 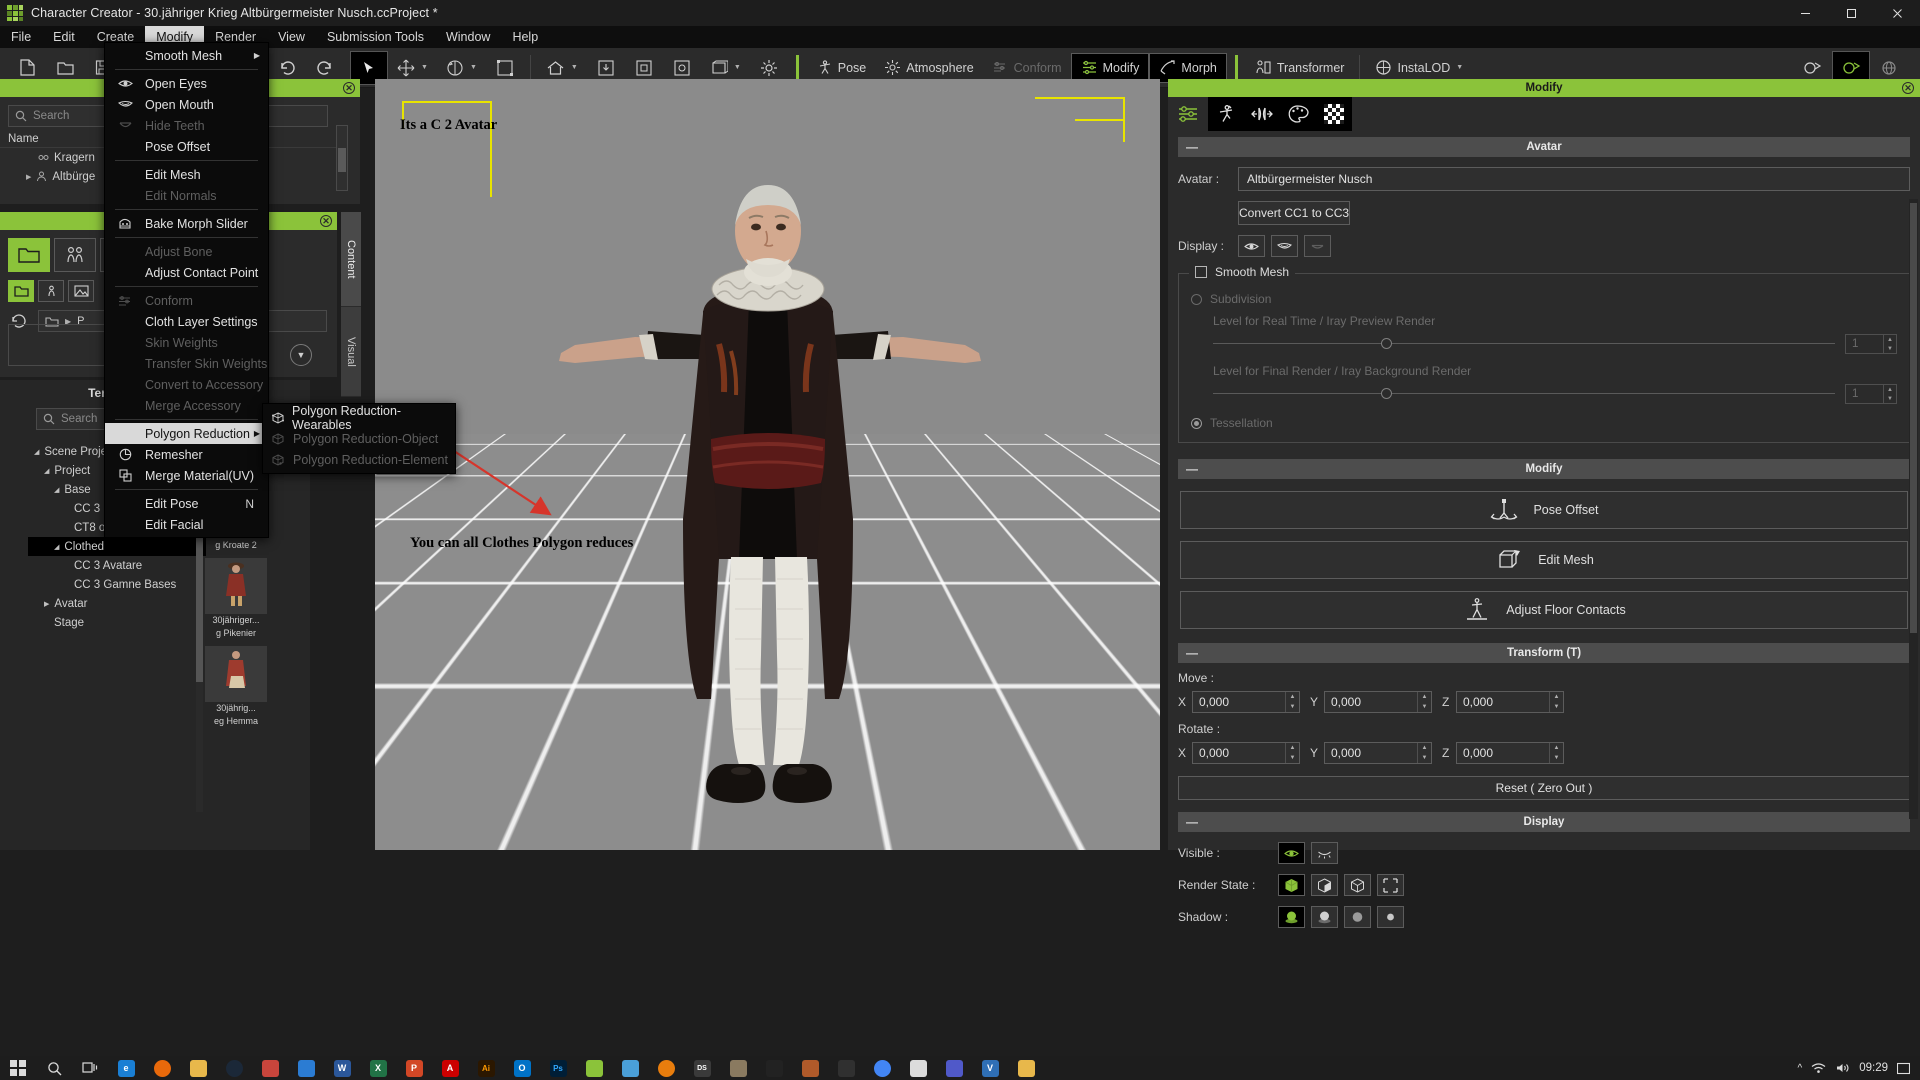 I want to click on expander-icon: ◢, so click(x=56, y=547).